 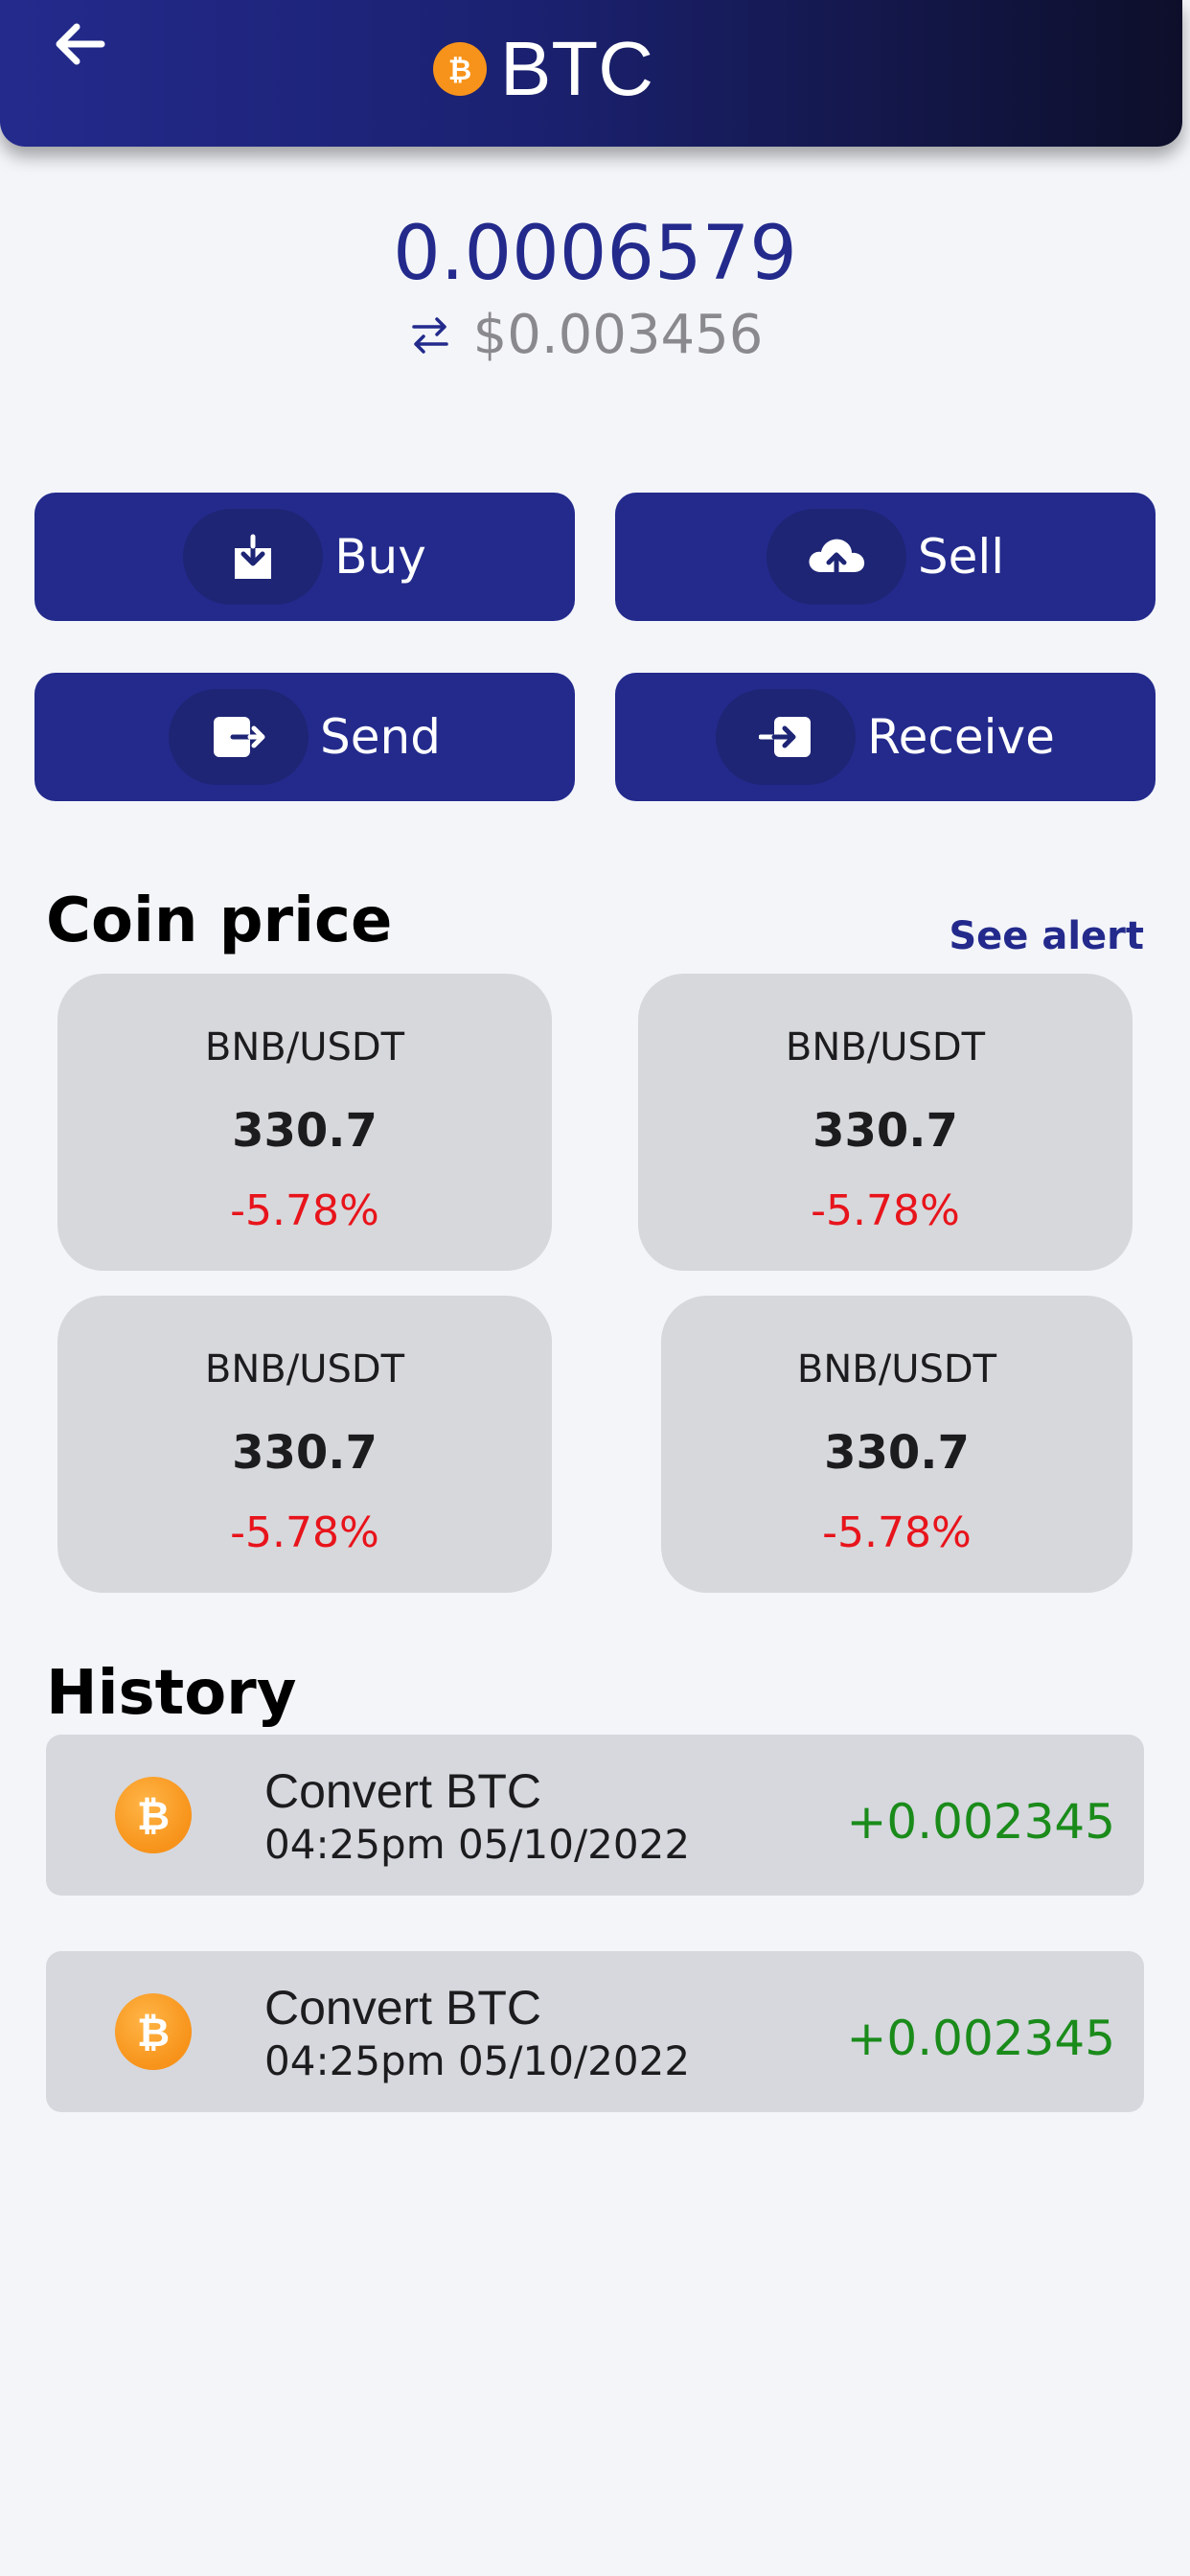 I want to click on history-heading: History, so click(x=171, y=1693).